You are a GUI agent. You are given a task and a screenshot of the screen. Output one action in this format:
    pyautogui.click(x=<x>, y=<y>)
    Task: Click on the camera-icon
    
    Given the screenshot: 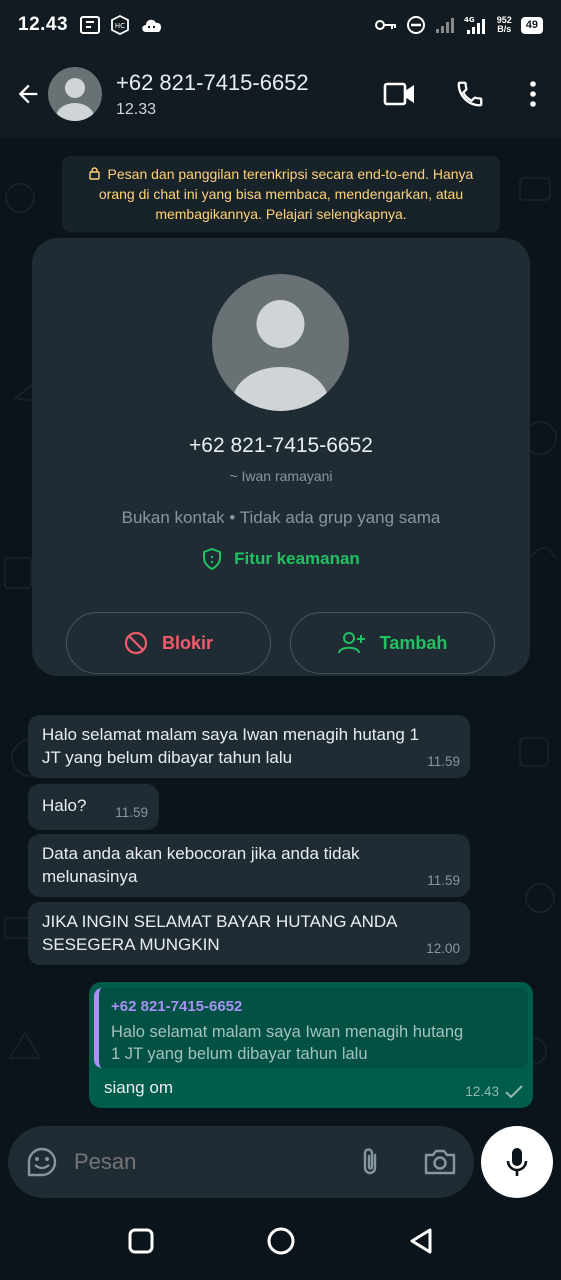 What is the action you would take?
    pyautogui.click(x=440, y=1162)
    